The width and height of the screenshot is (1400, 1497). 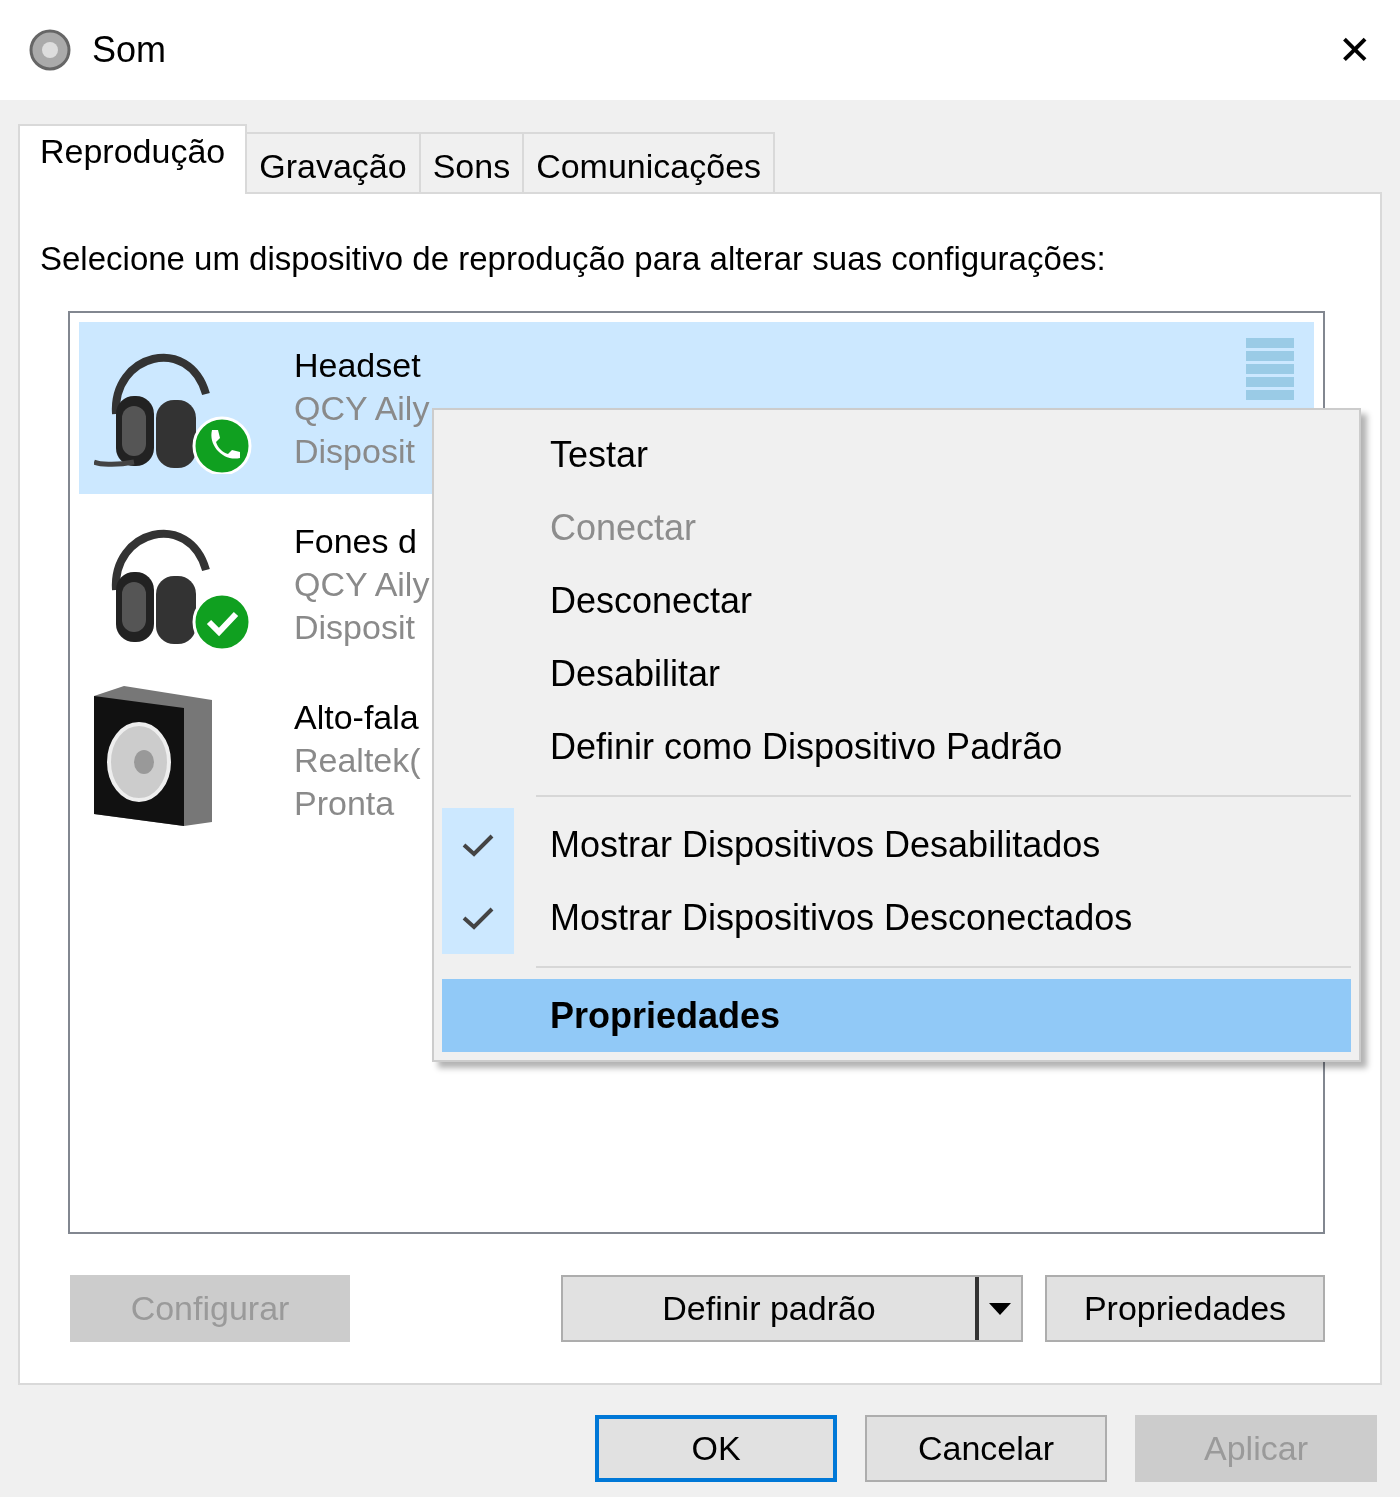 I want to click on device-name: Headset, so click(x=358, y=365).